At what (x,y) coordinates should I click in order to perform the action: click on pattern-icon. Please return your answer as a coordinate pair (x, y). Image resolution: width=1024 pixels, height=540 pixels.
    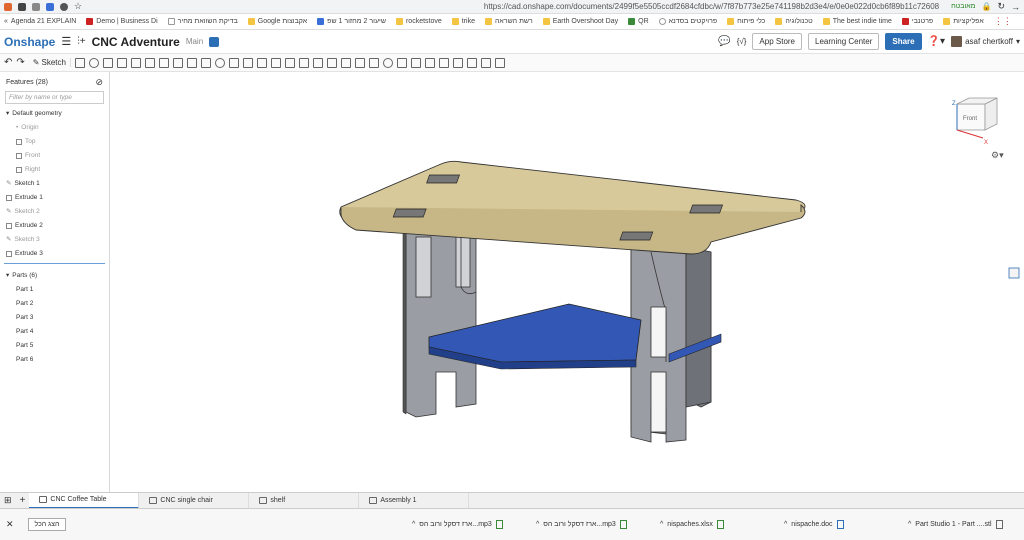
    Looking at the image, I should click on (233, 62).